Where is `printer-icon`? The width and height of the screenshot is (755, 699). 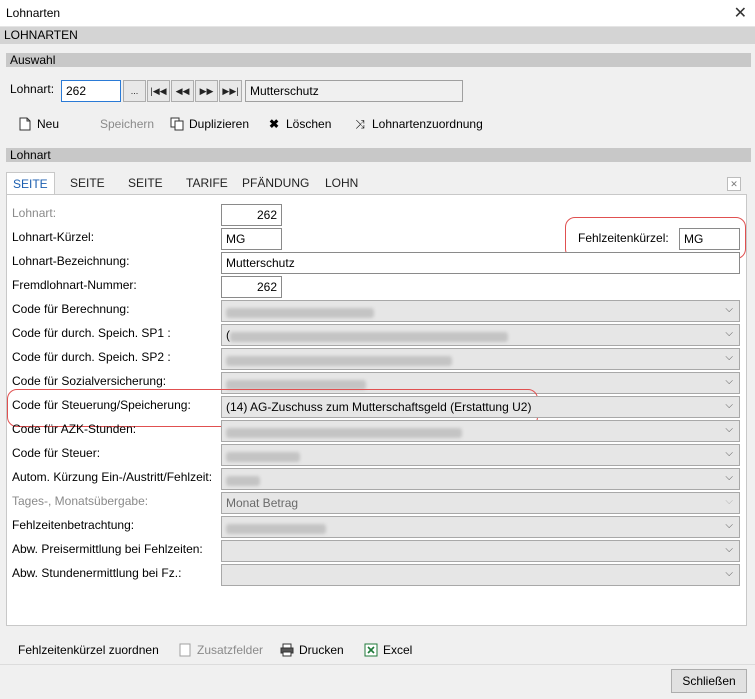 printer-icon is located at coordinates (287, 650).